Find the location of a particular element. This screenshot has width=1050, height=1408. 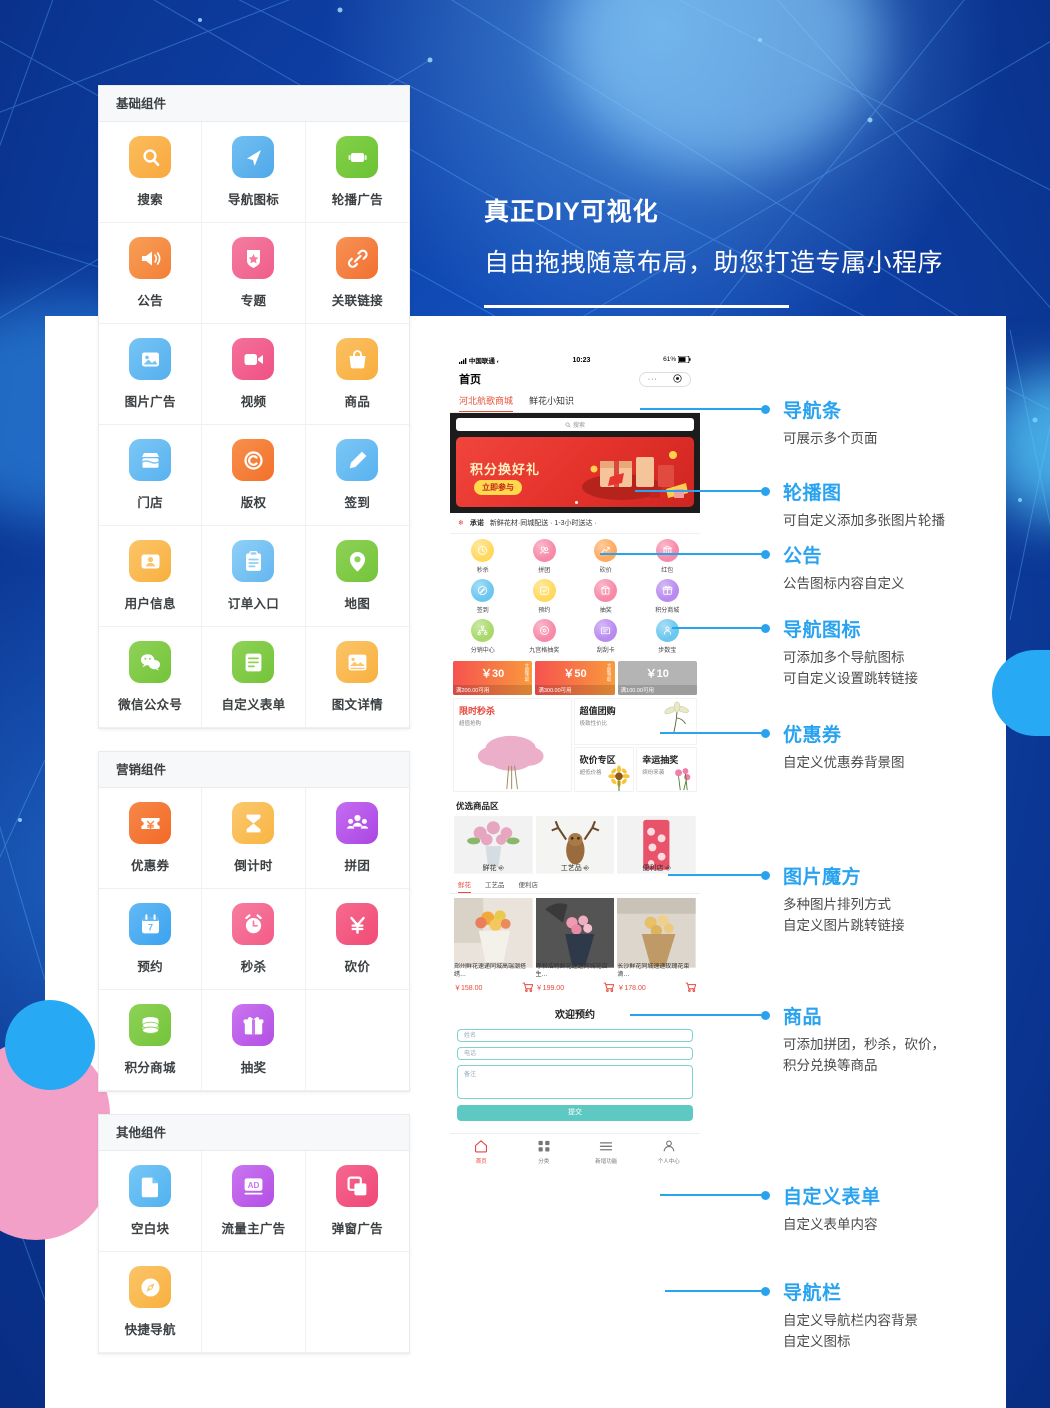

annotation-title: 图片魔方 is located at coordinates (822, 877).